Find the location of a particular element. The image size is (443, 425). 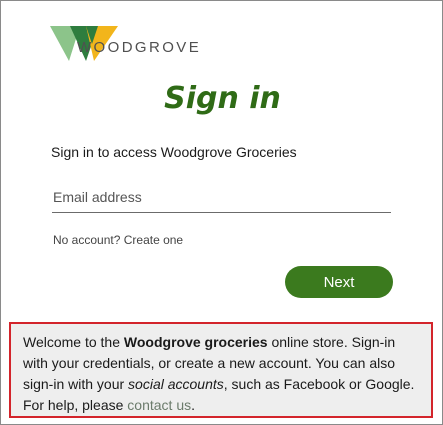

create-account-link: Create one is located at coordinates (153, 240).